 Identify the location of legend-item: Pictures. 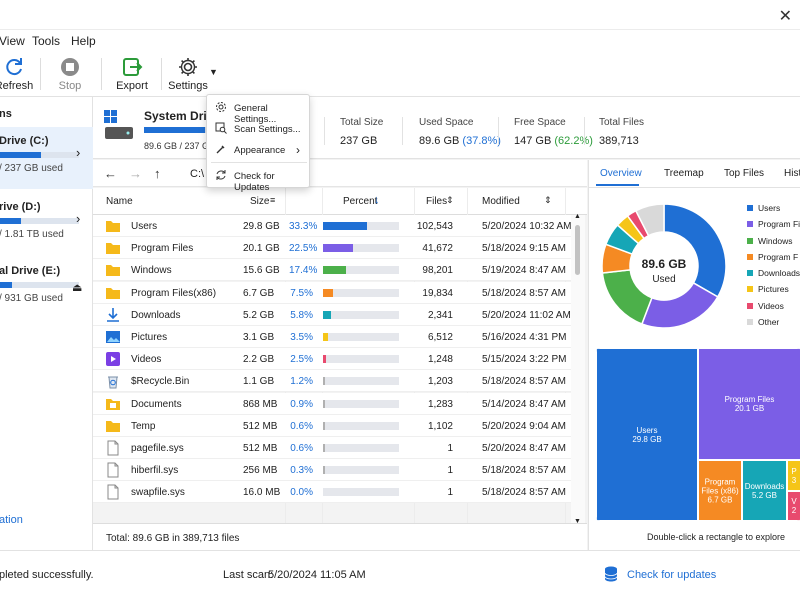
(773, 292).